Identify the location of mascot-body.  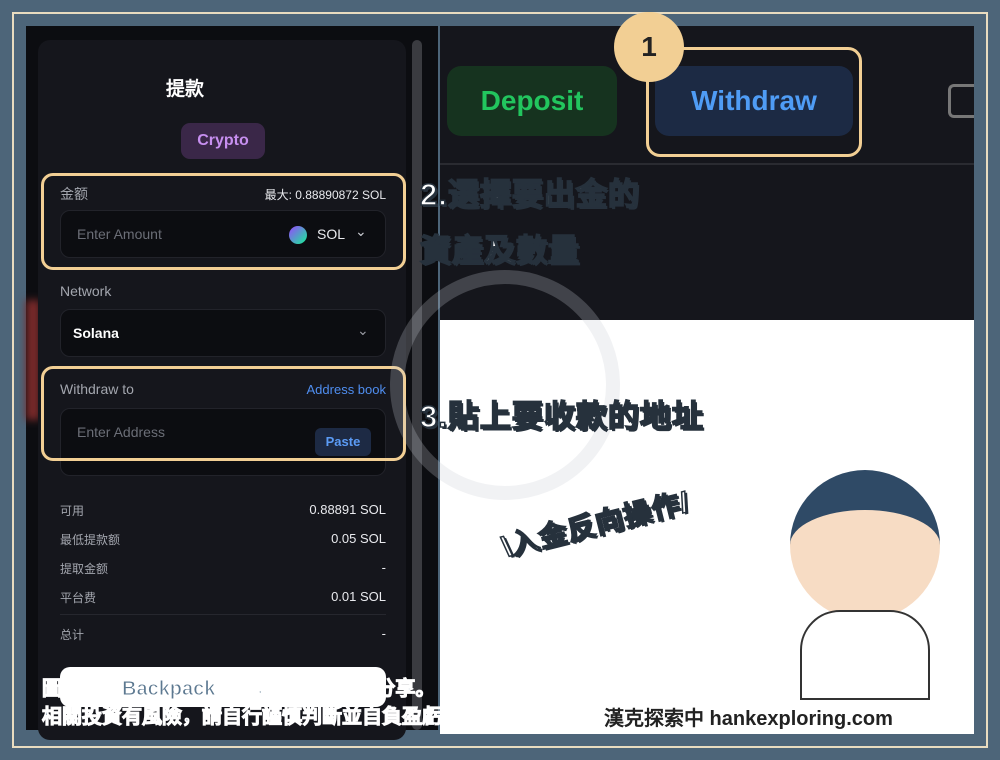
(865, 655).